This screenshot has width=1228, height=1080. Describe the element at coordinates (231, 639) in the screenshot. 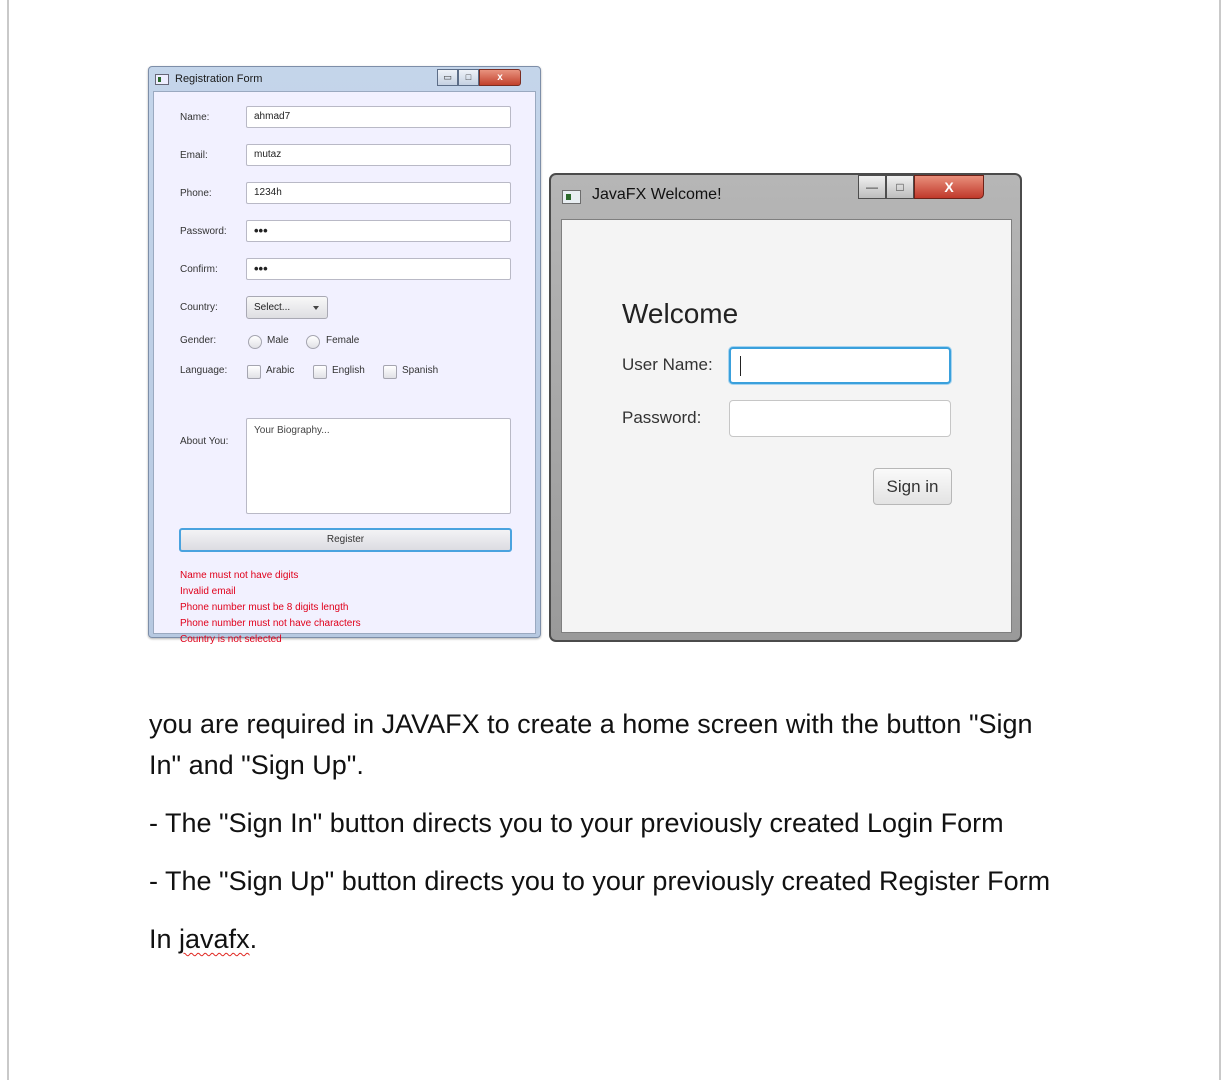

I see `error-message: Country is not selected` at that location.